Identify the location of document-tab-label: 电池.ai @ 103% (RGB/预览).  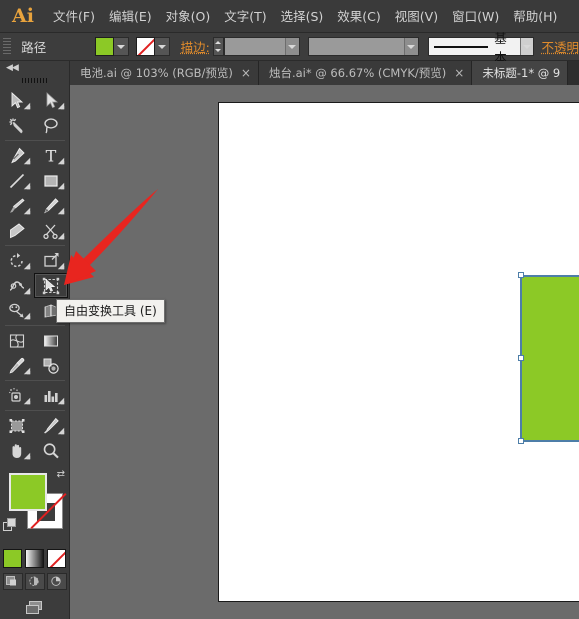
(156, 73).